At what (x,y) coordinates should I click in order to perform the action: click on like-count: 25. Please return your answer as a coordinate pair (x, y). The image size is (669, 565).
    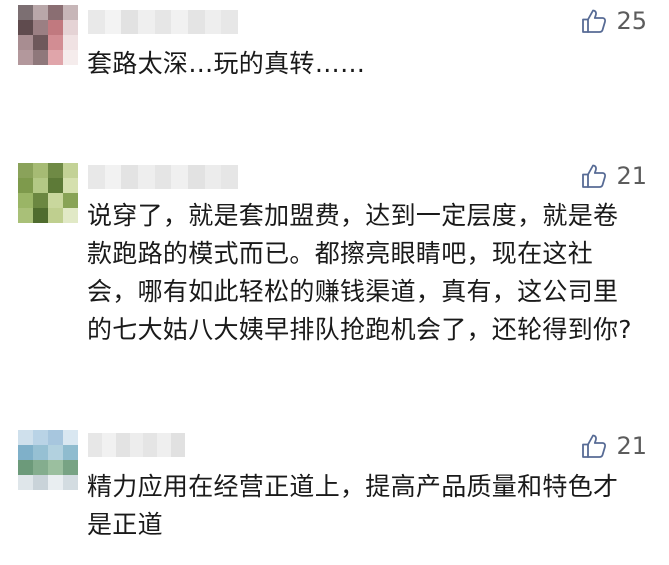
    Looking at the image, I should click on (631, 21).